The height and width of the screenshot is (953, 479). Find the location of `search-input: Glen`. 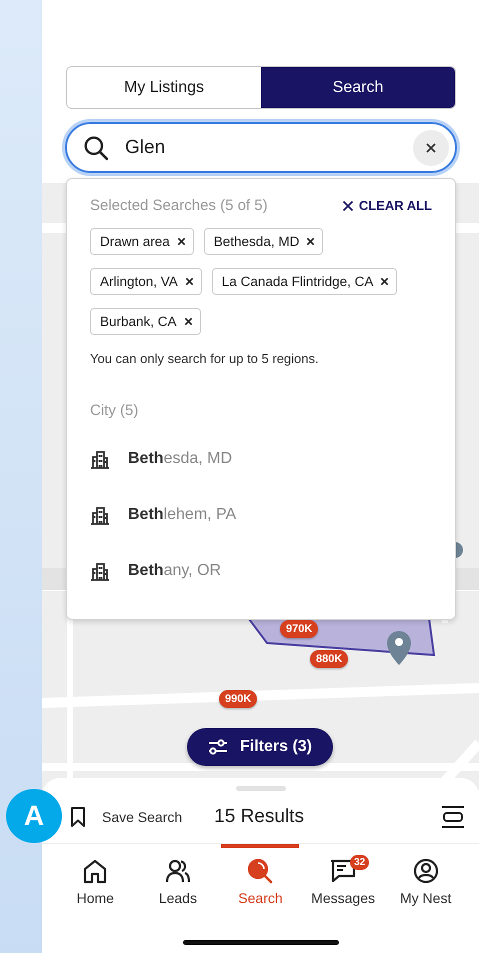

search-input: Glen is located at coordinates (268, 148).